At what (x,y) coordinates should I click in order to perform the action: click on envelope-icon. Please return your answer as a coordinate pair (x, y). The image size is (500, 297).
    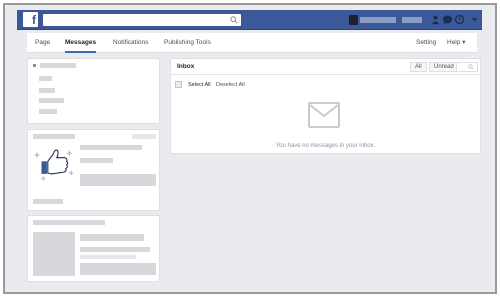
    Looking at the image, I should click on (324, 115).